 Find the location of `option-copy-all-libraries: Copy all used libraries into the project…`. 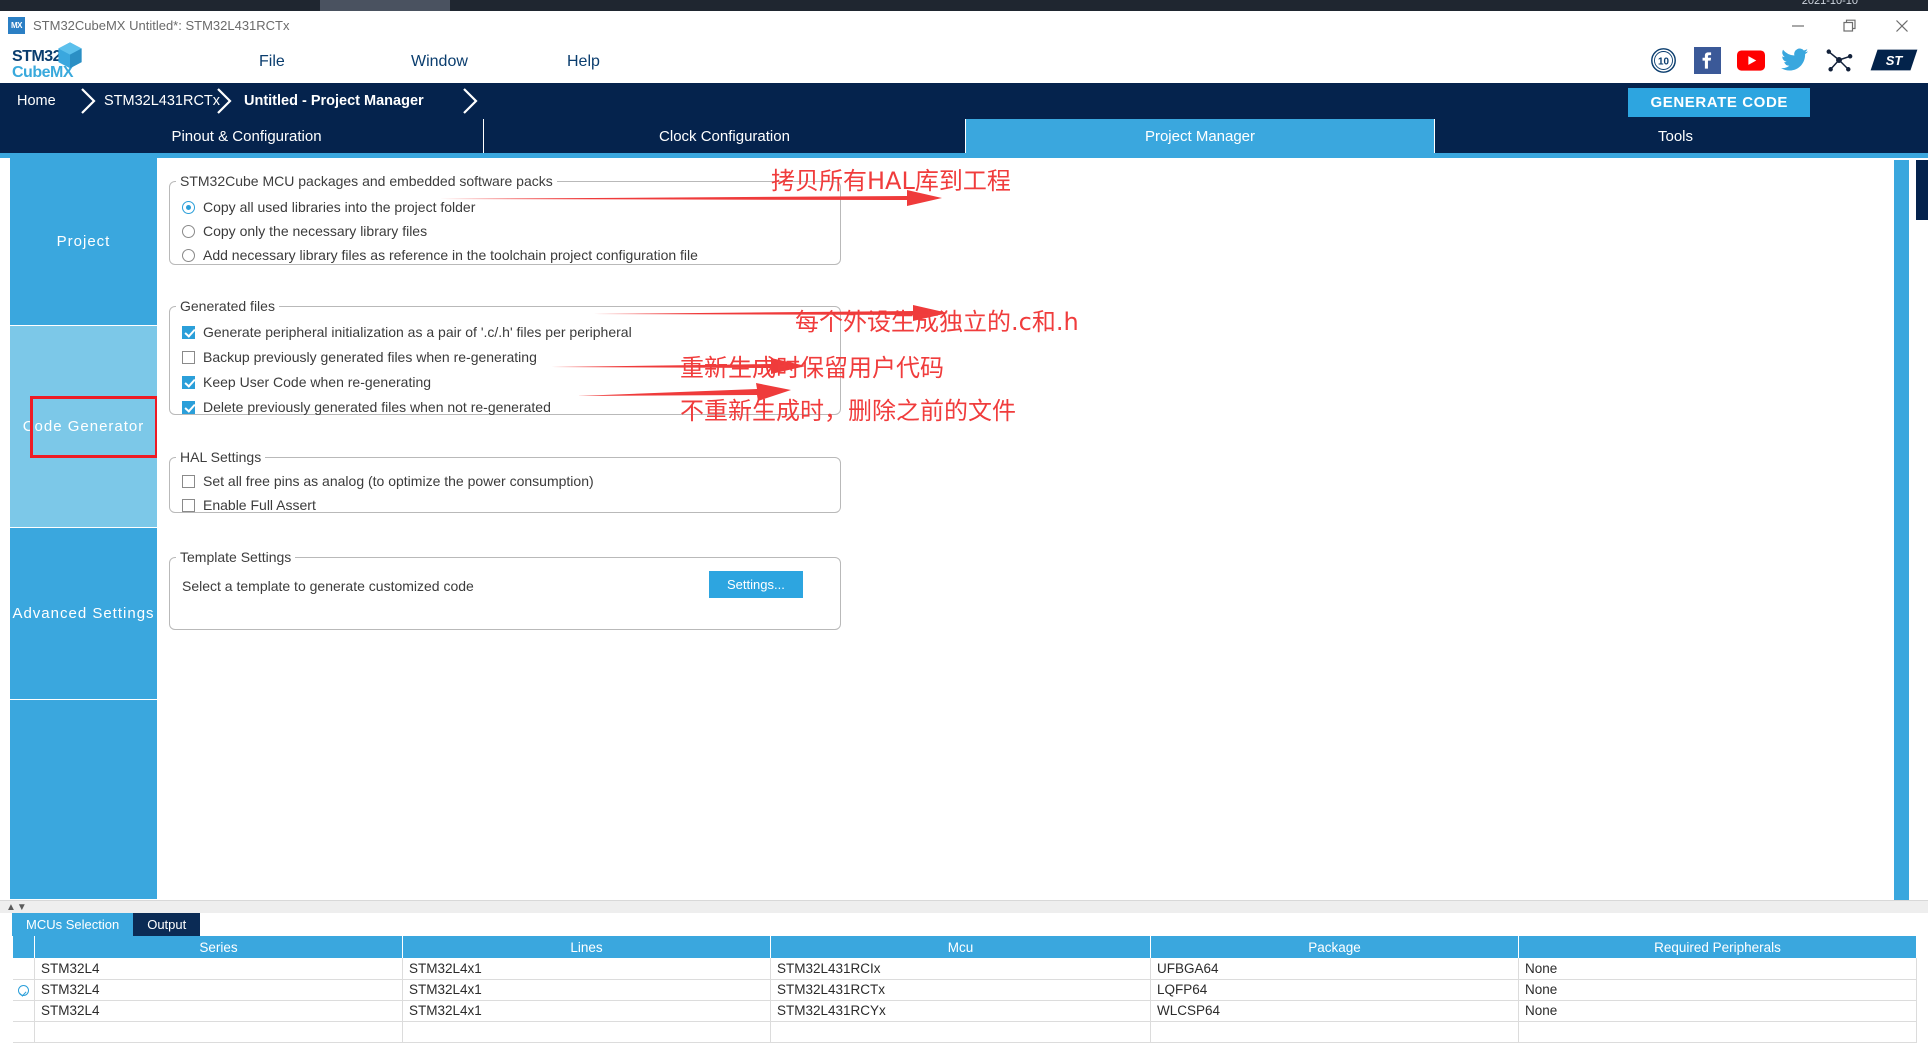

option-copy-all-libraries: Copy all used libraries into the project… is located at coordinates (328, 207).